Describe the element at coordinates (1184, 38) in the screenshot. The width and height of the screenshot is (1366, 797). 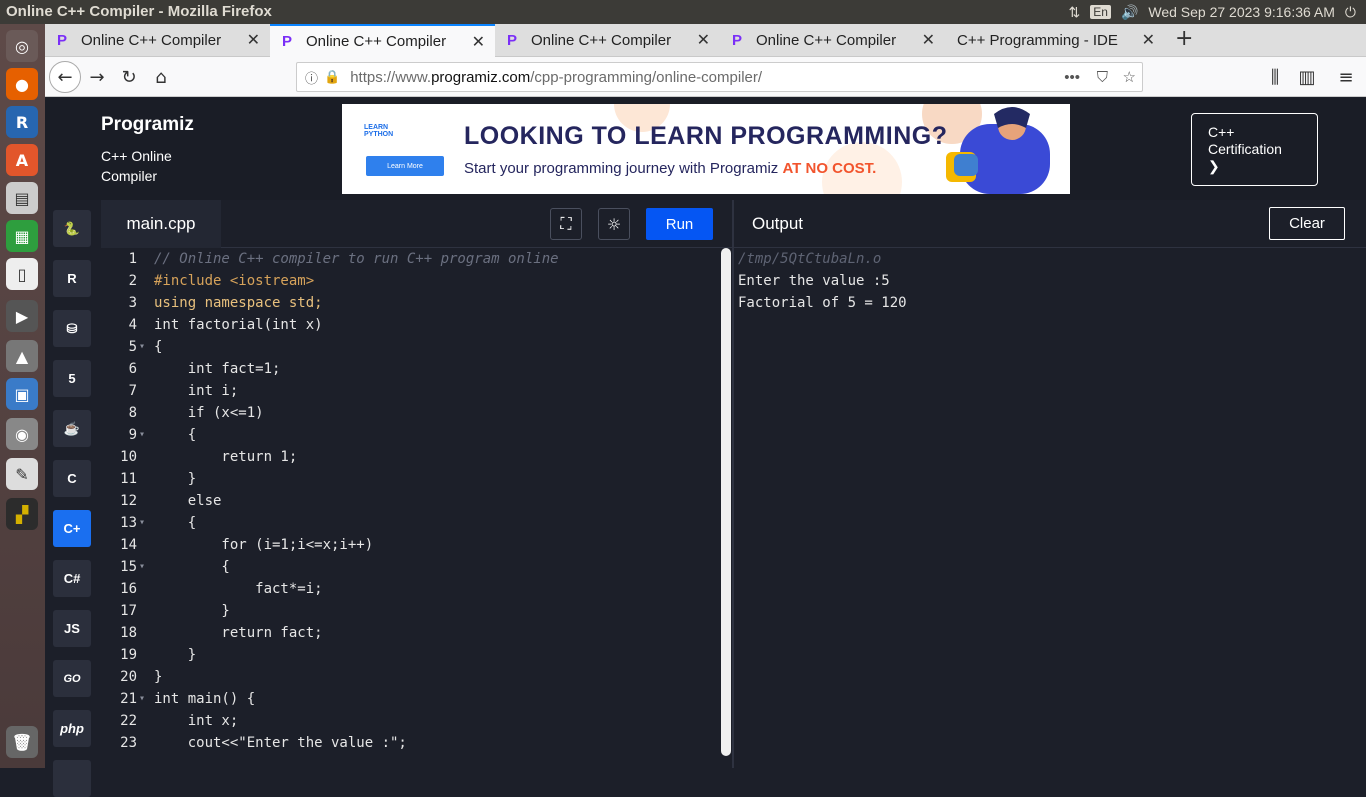
I see `new-tab-icon: +` at that location.